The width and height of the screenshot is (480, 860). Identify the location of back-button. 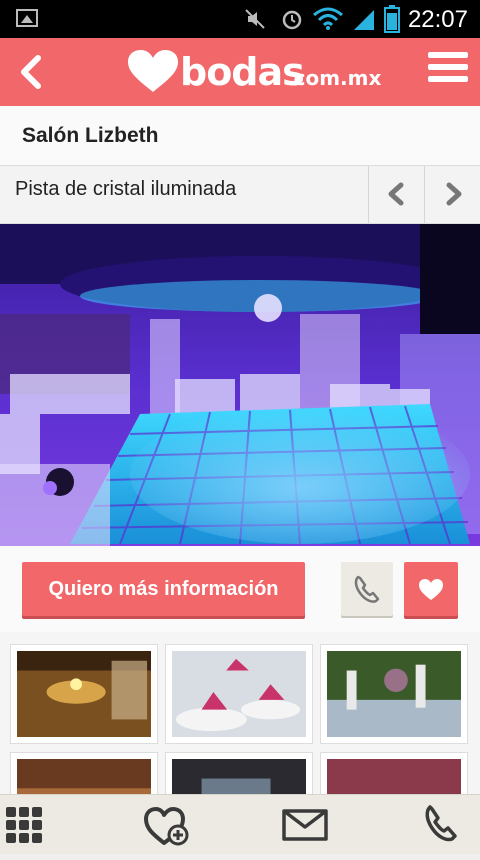
(38, 72).